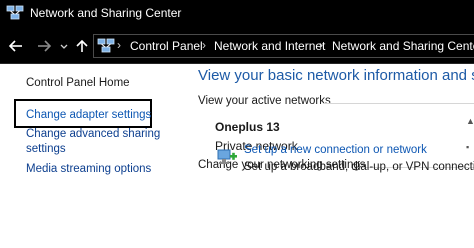 This screenshot has height=248, width=474. Describe the element at coordinates (93, 134) in the screenshot. I see `change-advanced-sharing-link: Change advanced sharing` at that location.